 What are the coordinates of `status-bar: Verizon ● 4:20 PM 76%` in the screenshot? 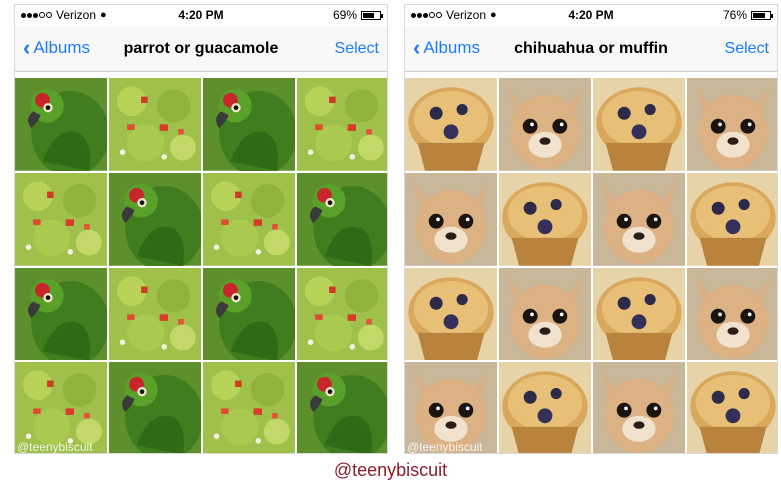 It's located at (591, 15).